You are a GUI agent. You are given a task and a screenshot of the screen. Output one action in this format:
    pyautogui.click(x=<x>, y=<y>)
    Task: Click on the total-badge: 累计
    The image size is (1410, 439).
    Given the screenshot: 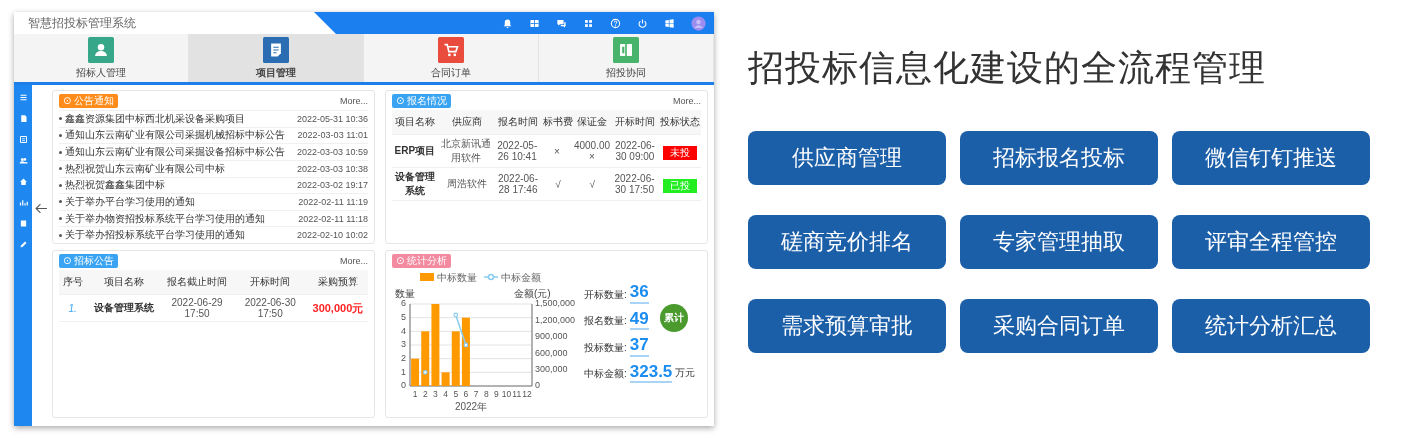 What is the action you would take?
    pyautogui.click(x=674, y=318)
    